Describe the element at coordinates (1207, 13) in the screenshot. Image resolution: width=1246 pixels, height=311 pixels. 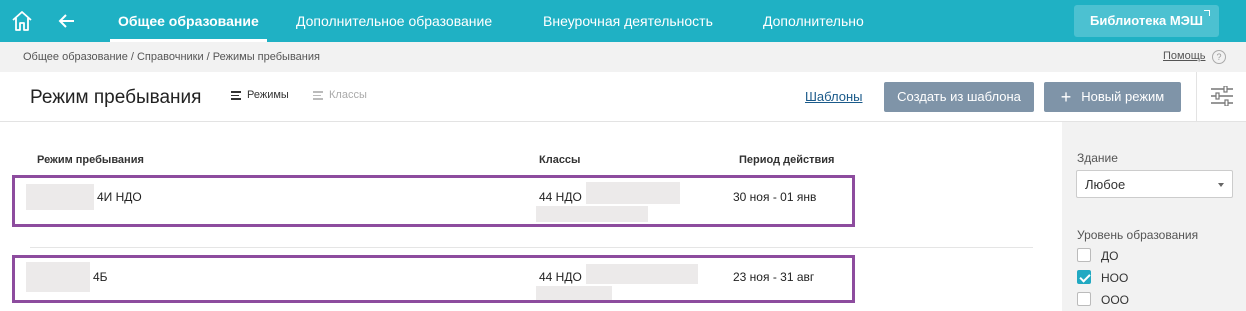
I see `external-link-icon` at that location.